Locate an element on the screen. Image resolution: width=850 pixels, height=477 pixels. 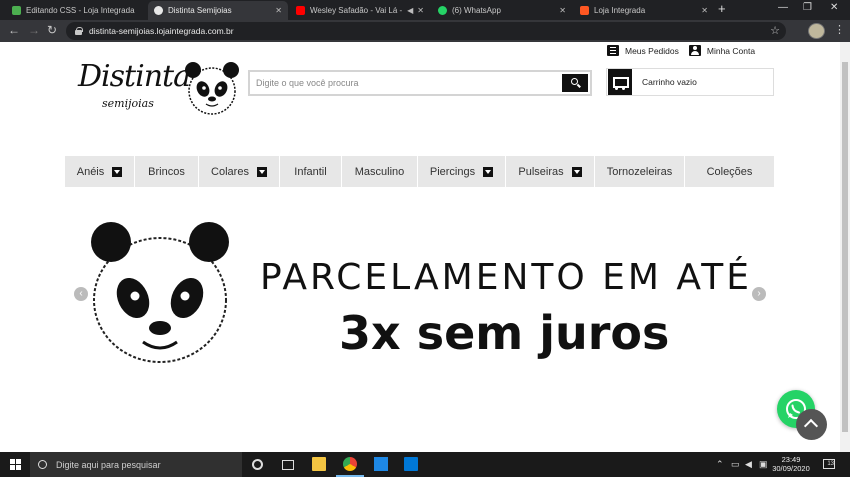
search-box is located at coordinates (420, 83).